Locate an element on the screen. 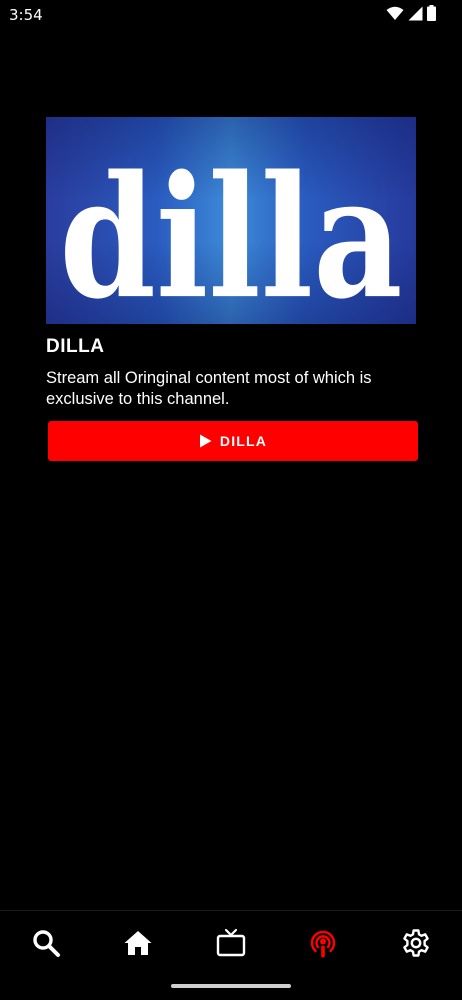  podcast-icon is located at coordinates (323, 945).